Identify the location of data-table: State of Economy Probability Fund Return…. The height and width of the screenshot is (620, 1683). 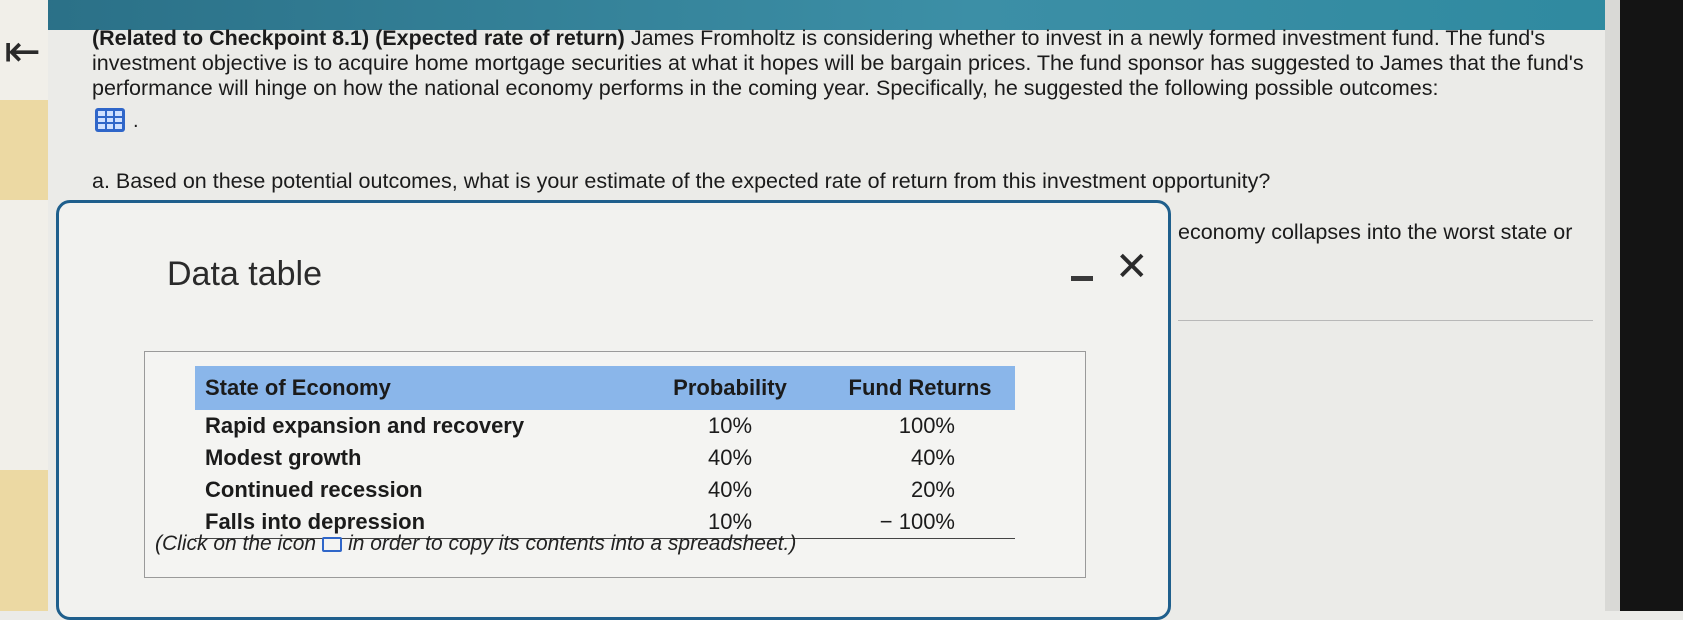
(605, 452).